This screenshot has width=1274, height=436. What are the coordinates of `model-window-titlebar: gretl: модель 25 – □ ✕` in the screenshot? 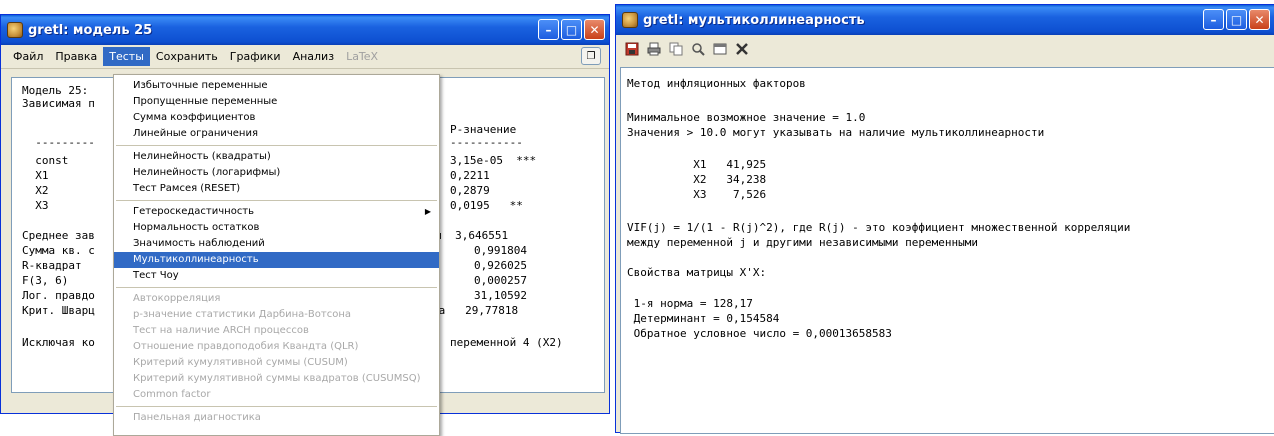 It's located at (305, 30).